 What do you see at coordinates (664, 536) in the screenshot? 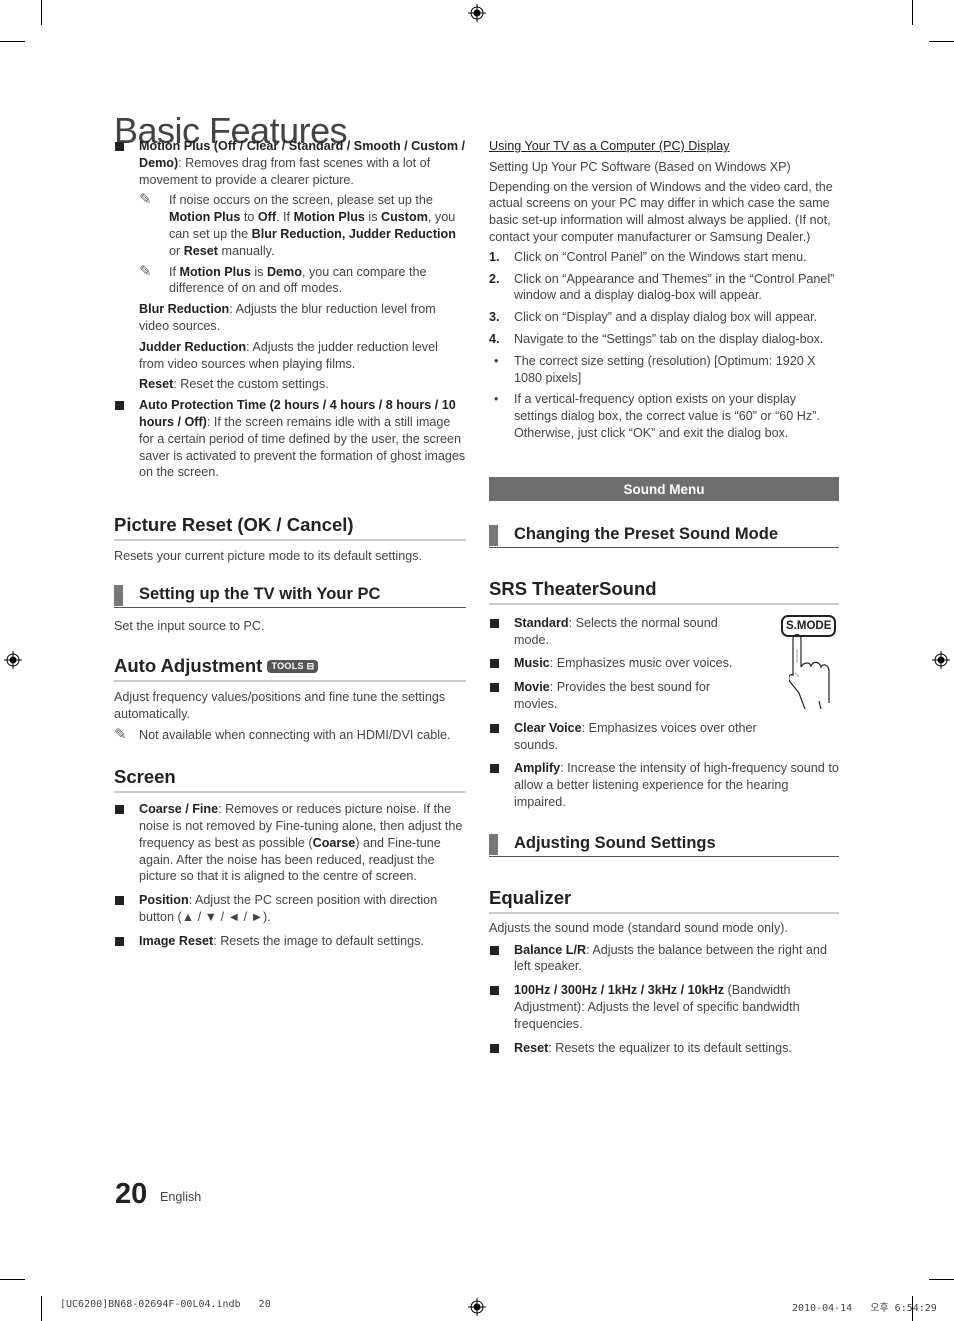
I see `preset-sound-heading: Changing the Preset Sound Mode` at bounding box center [664, 536].